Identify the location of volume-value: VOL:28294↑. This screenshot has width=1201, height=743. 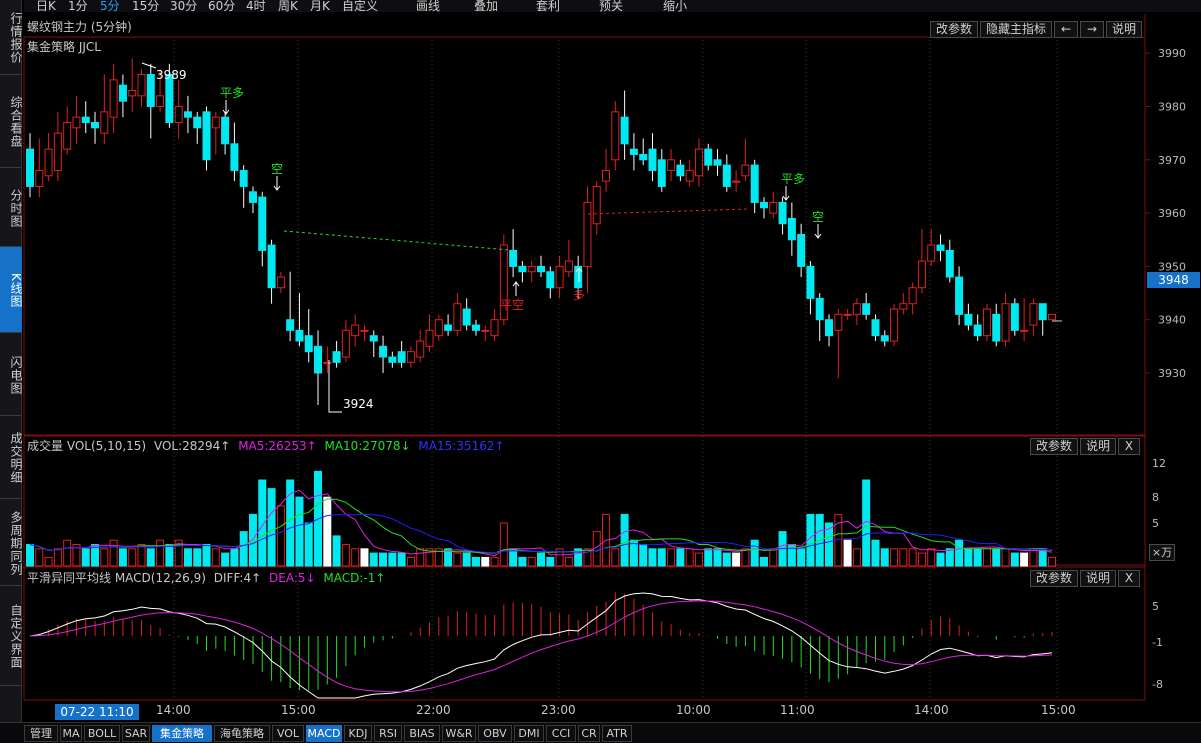
(192, 446).